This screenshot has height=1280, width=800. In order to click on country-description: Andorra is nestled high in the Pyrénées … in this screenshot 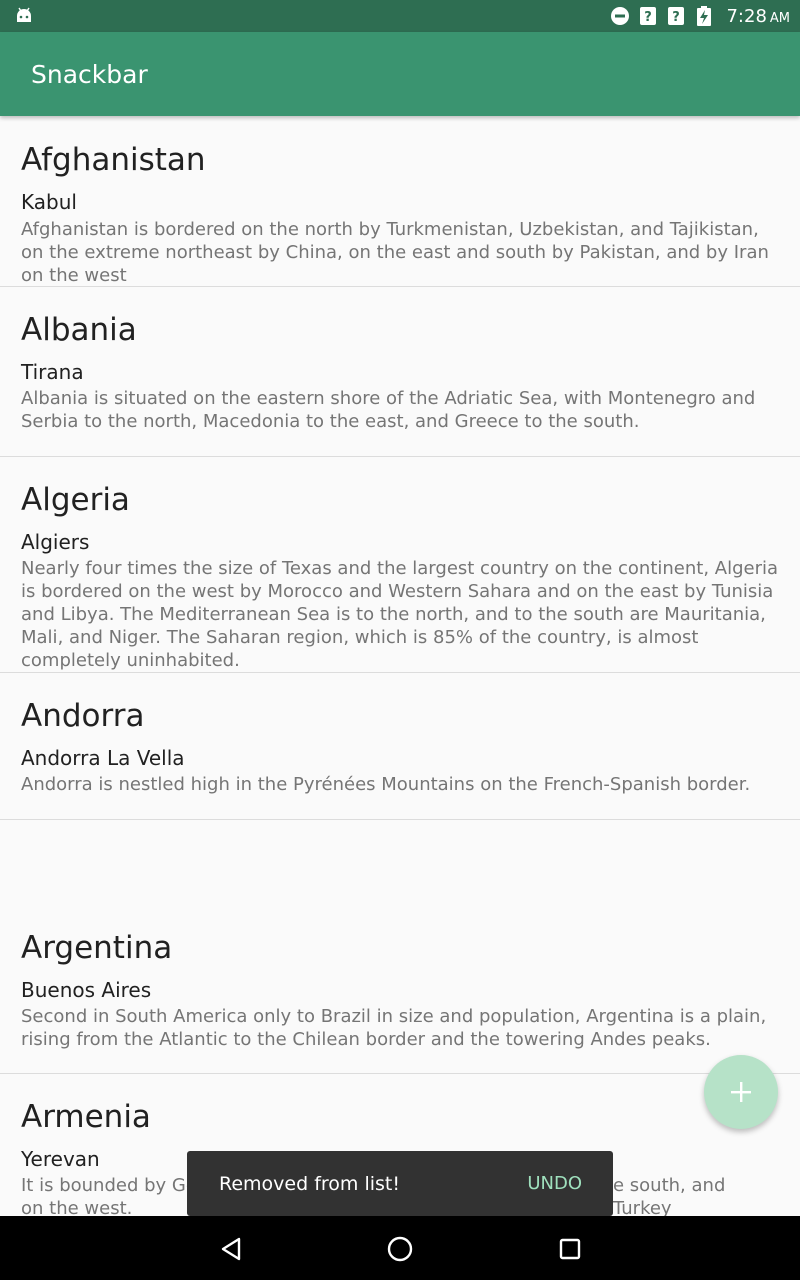, I will do `click(386, 784)`.